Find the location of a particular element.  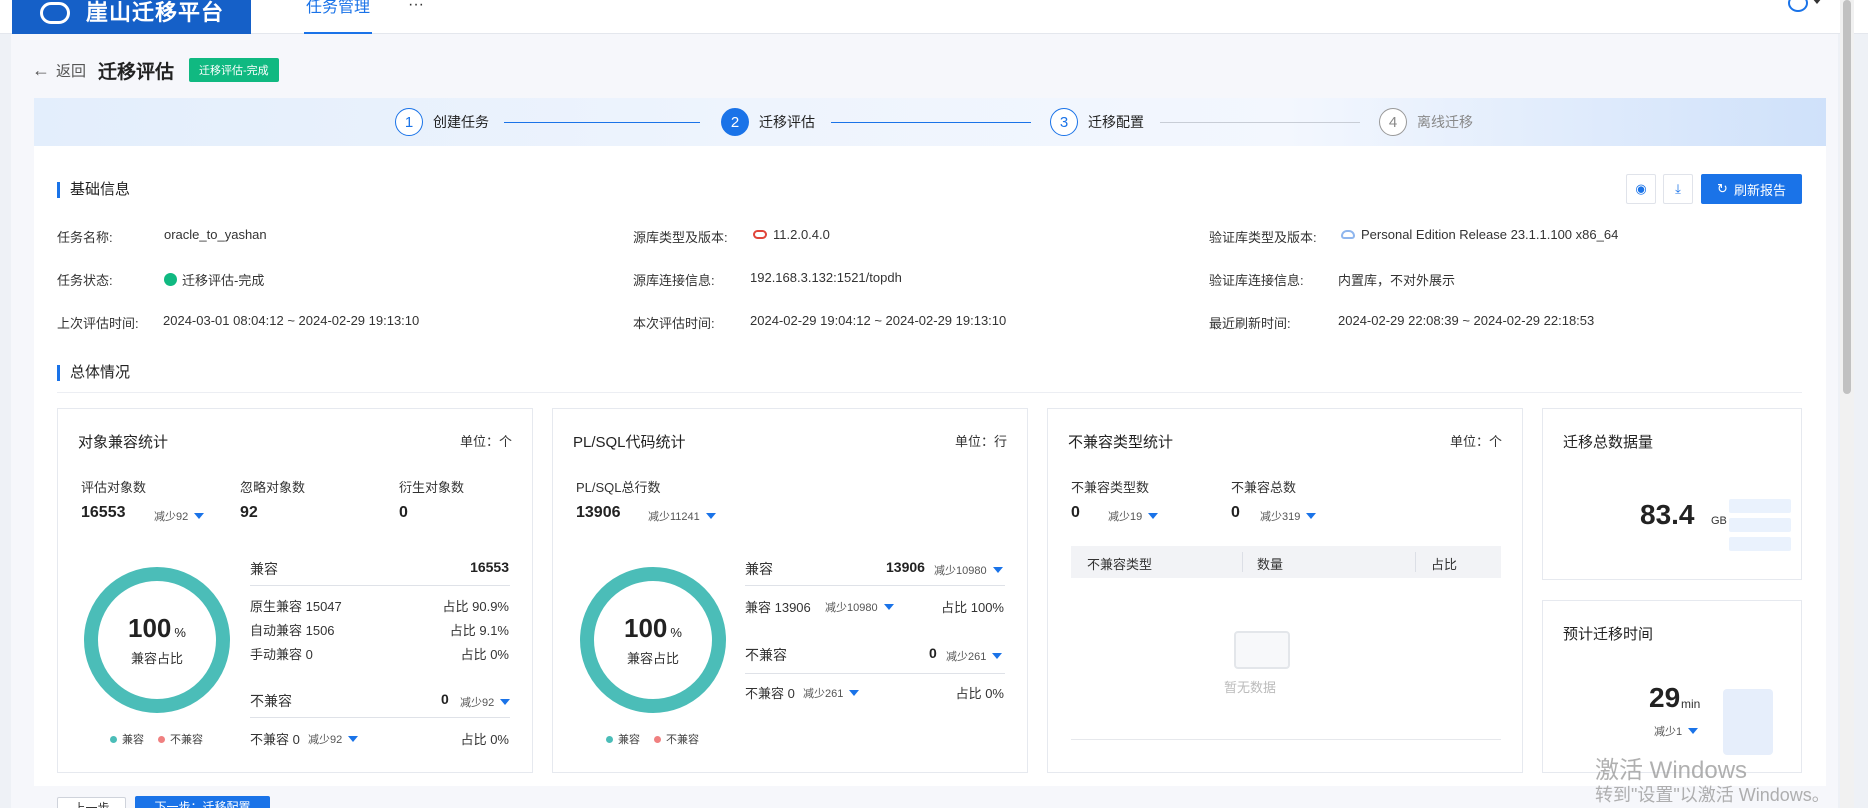

empty-inbox-icon is located at coordinates (1262, 650).